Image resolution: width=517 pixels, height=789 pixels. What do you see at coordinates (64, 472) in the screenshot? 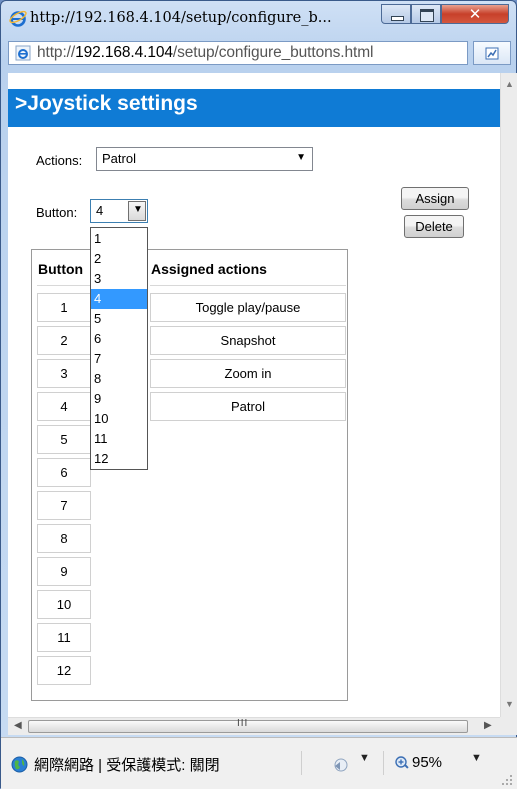
I see `table-cell-button-number: 6` at bounding box center [64, 472].